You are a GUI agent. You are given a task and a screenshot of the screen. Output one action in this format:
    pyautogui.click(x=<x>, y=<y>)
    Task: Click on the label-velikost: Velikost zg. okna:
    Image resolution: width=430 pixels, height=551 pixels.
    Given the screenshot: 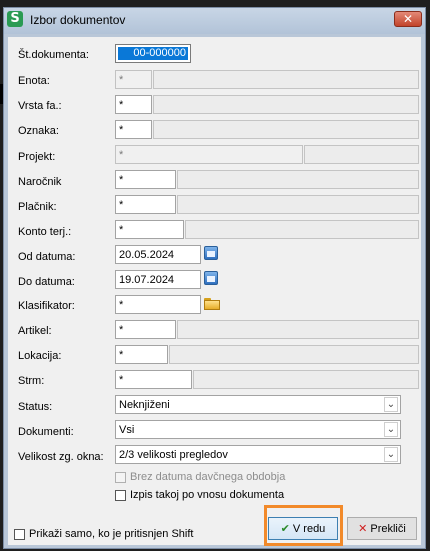 What is the action you would take?
    pyautogui.click(x=61, y=457)
    